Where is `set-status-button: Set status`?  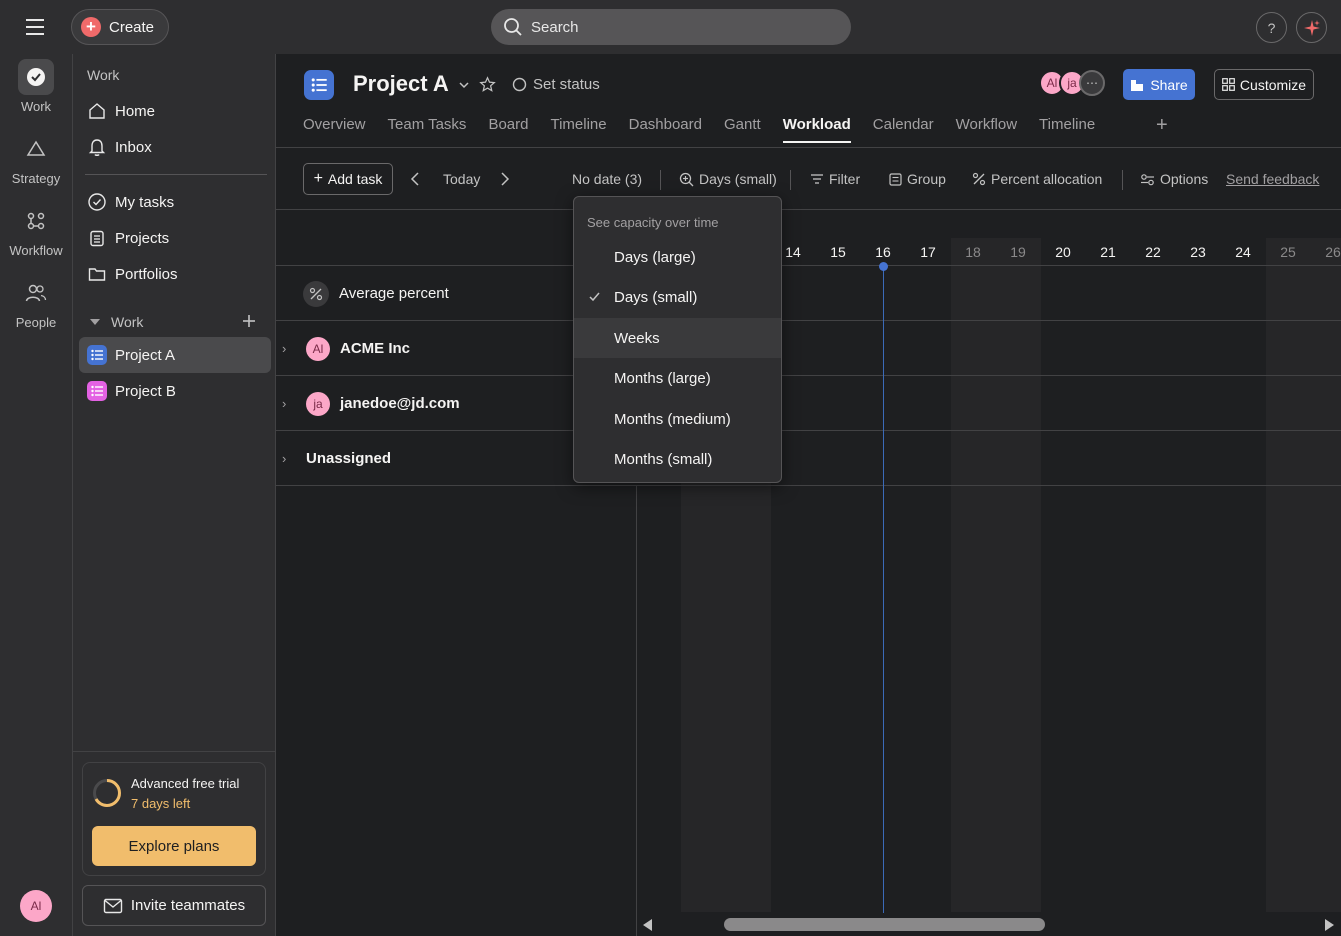
set-status-button: Set status is located at coordinates (556, 84).